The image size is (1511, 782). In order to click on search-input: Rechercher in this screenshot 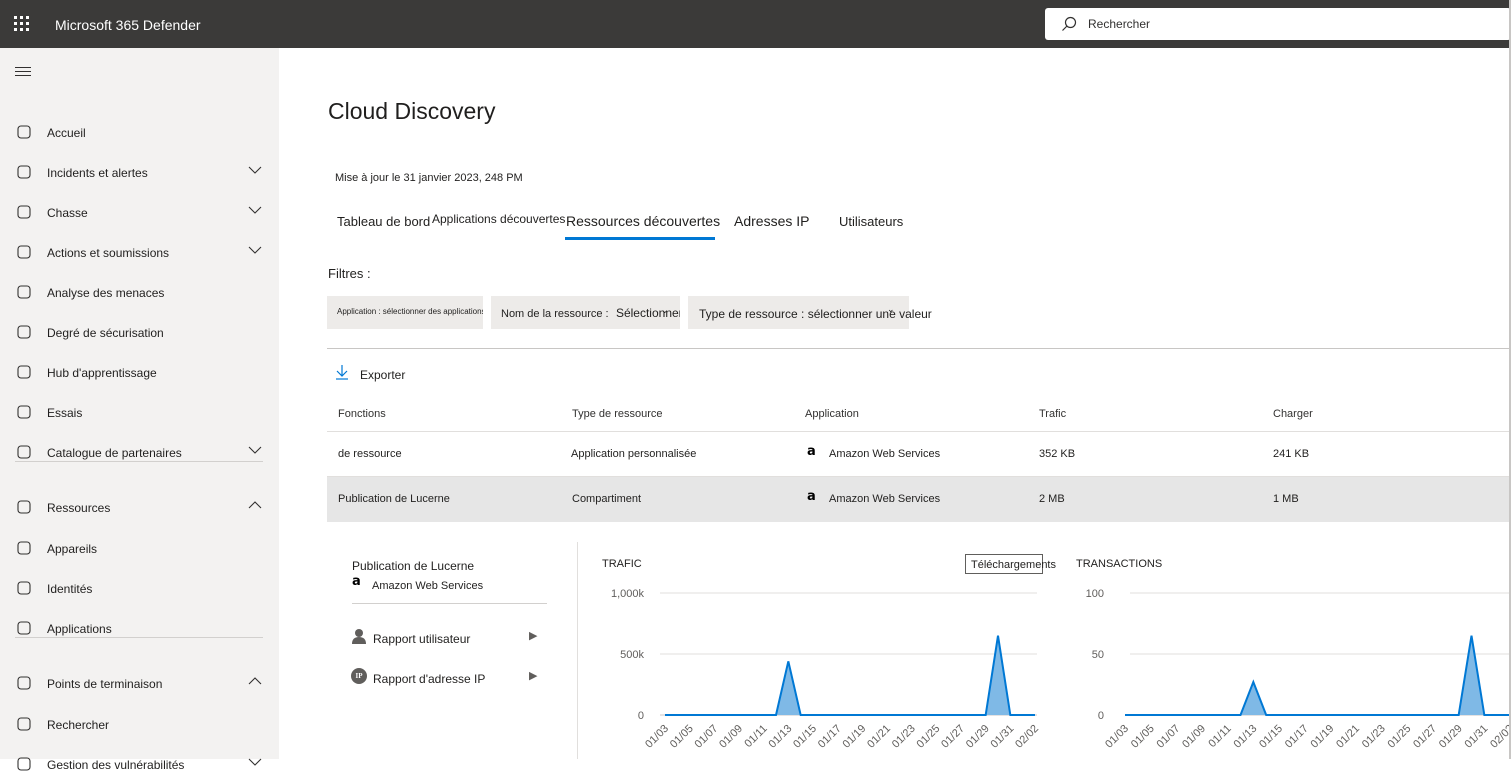, I will do `click(1278, 24)`.